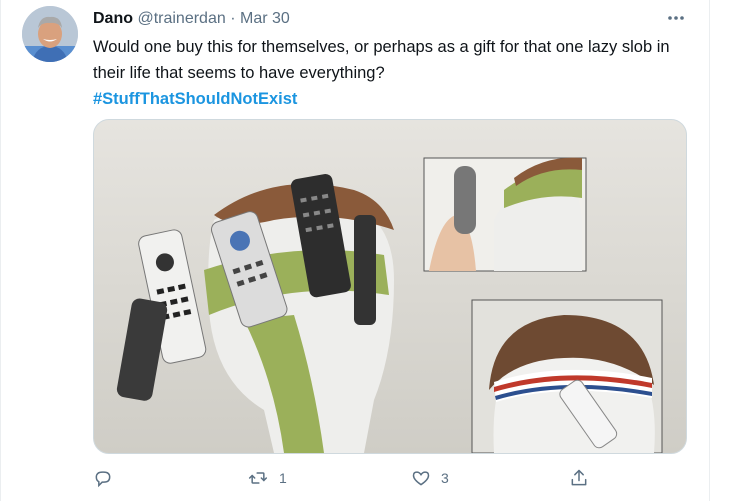 The height and width of the screenshot is (501, 730). What do you see at coordinates (283, 478) in the screenshot?
I see `retweet-count: 1` at bounding box center [283, 478].